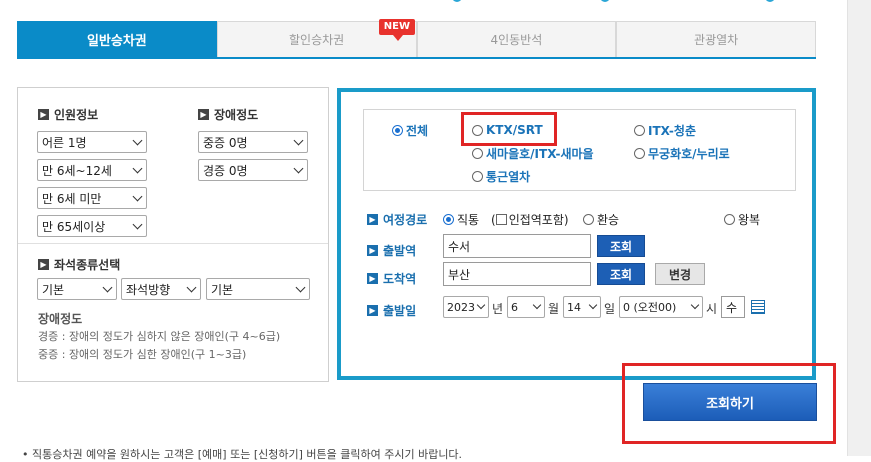 The image size is (871, 462). I want to click on top-decoration, so click(620, 4).